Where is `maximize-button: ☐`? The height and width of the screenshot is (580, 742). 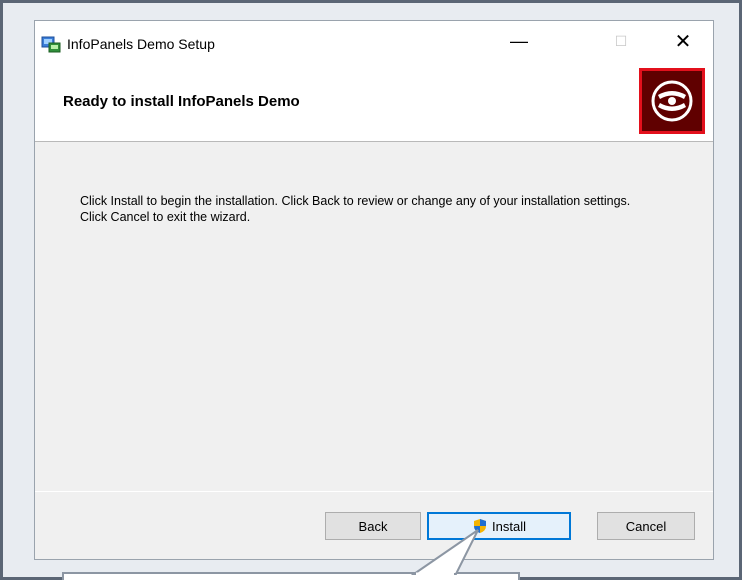
maximize-button: ☐ is located at coordinates (621, 41).